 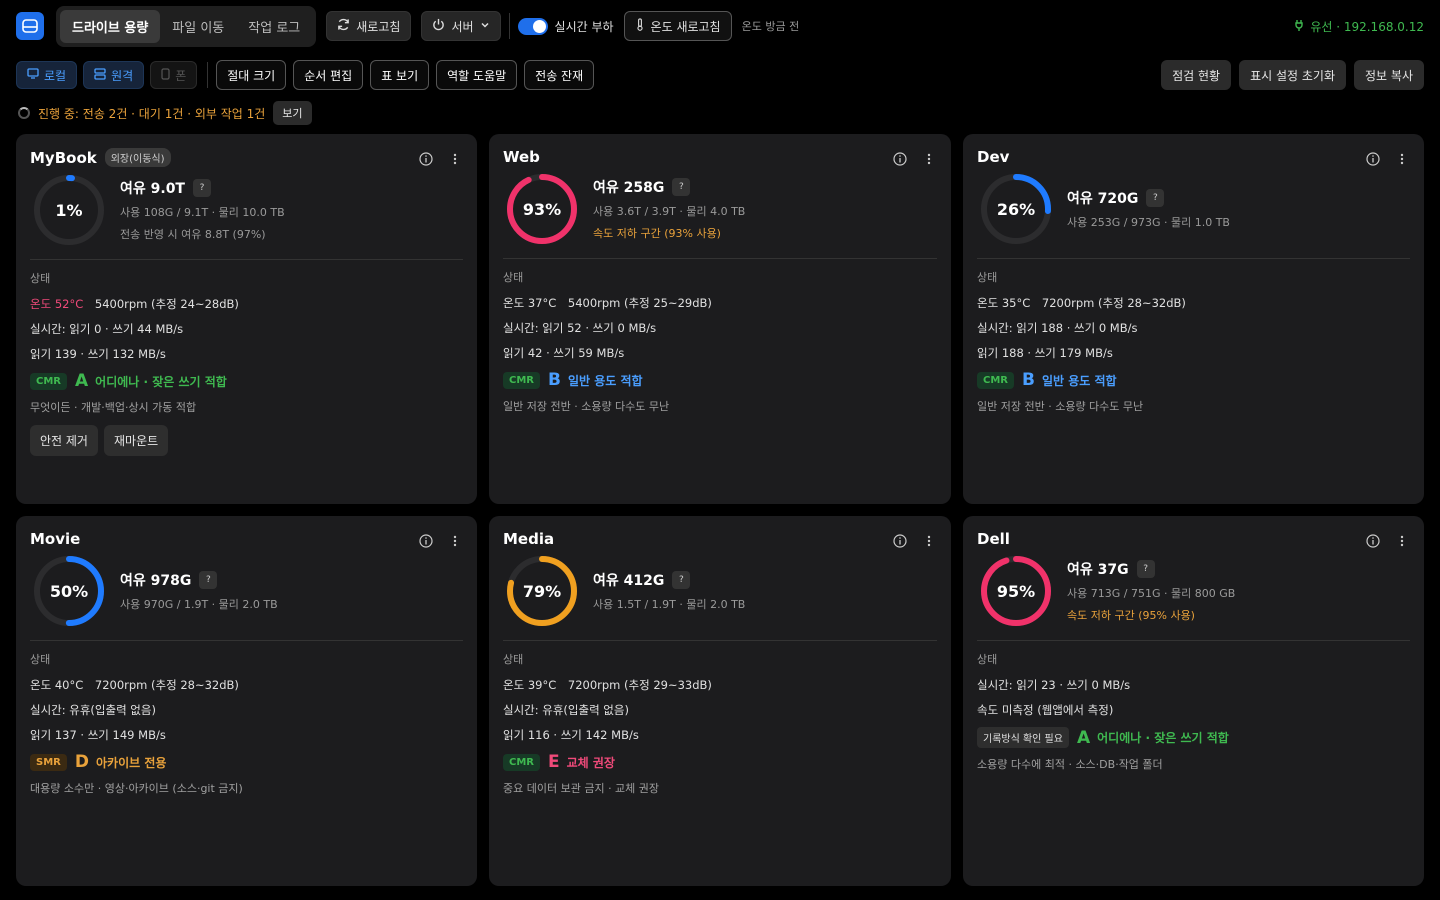 What do you see at coordinates (438, 160) in the screenshot?
I see `card-actions` at bounding box center [438, 160].